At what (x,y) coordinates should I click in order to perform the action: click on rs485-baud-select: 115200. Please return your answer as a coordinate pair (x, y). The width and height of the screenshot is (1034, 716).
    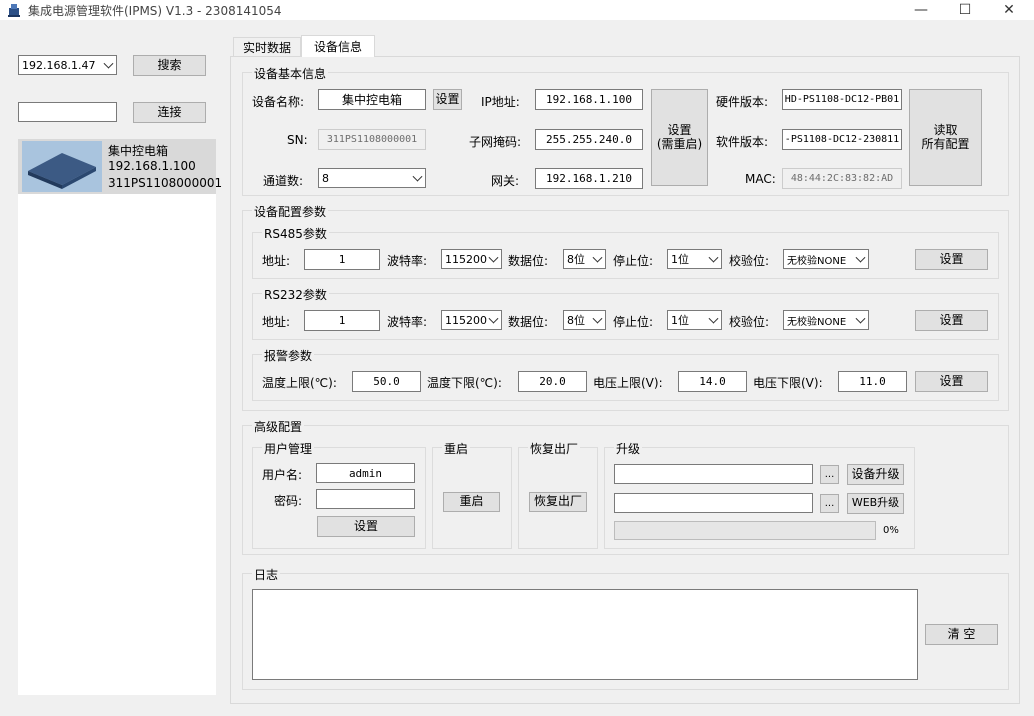
    Looking at the image, I should click on (471, 259).